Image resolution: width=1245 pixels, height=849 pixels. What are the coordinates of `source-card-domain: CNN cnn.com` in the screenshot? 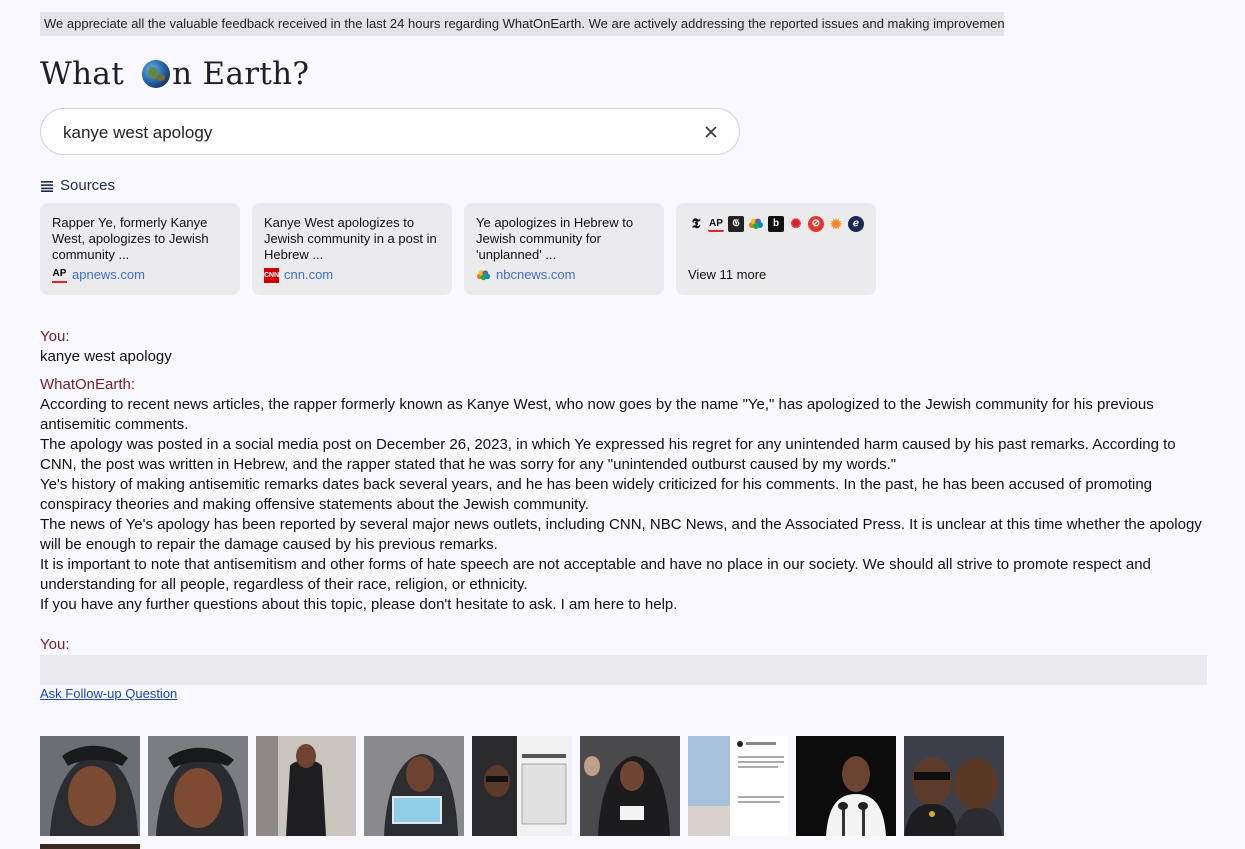 It's located at (298, 275).